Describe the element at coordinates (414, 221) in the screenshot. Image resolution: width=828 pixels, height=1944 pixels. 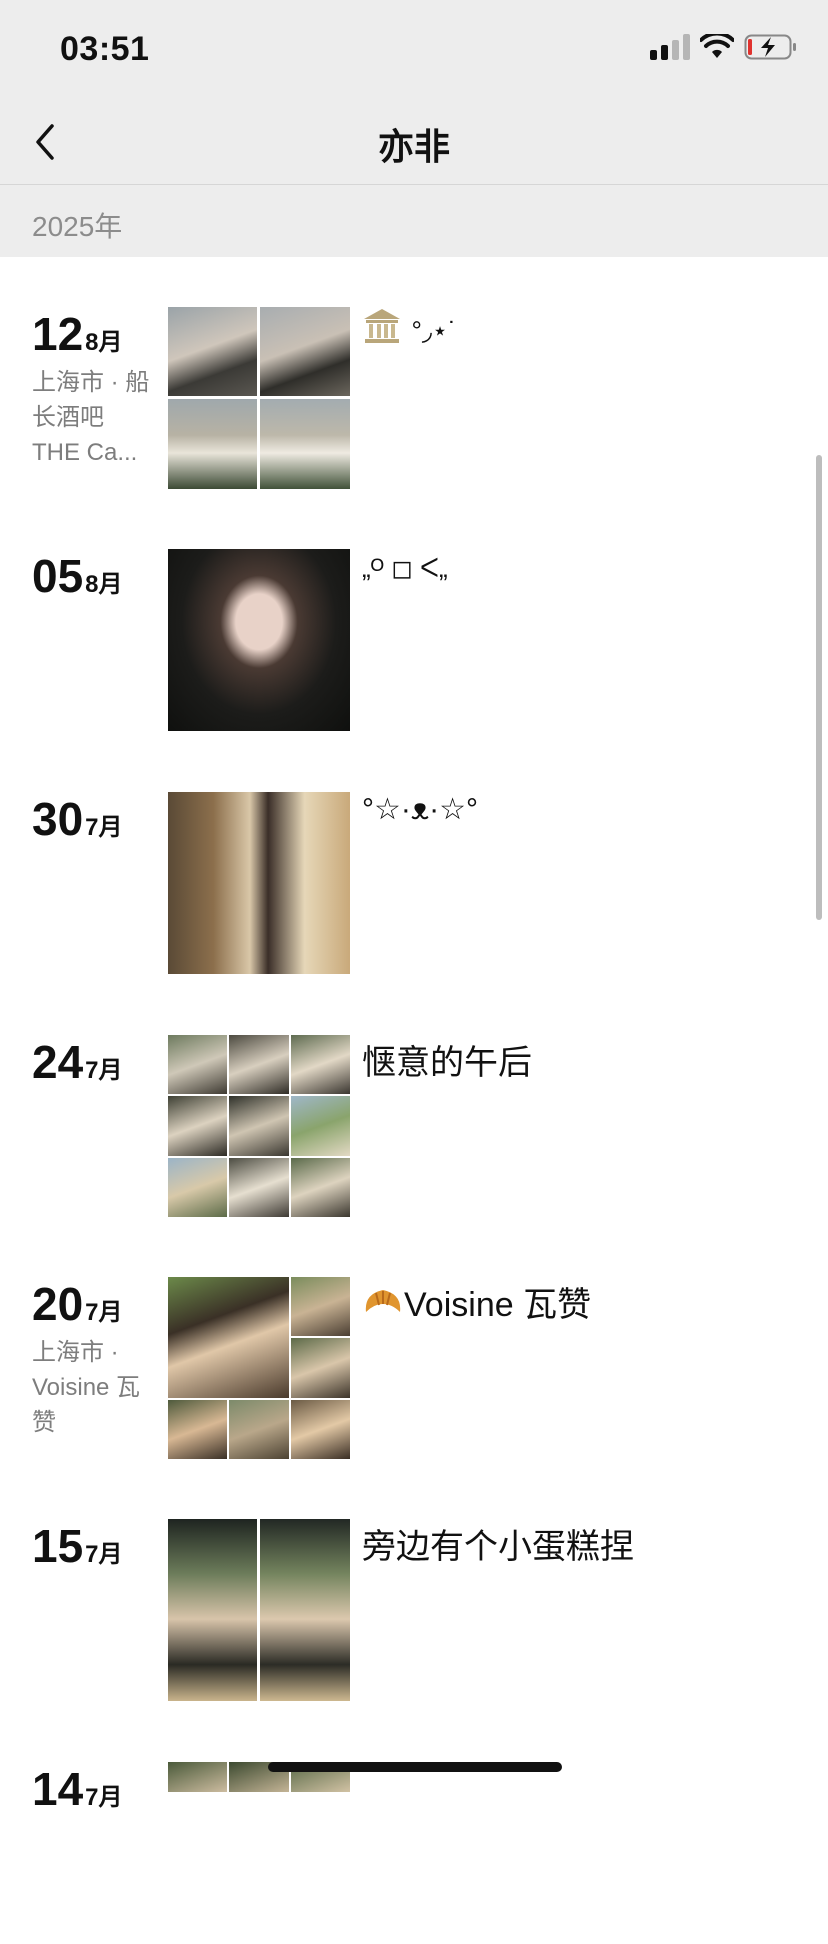
I see `year-section-header: 2025年` at that location.